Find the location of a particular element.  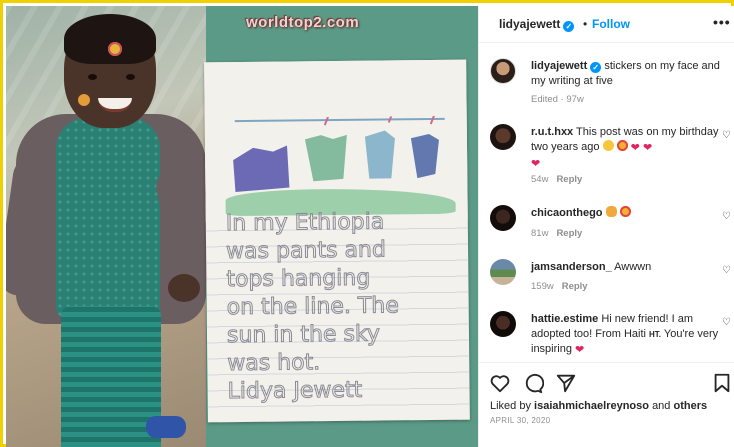

header-username: lidyajewett ✓ is located at coordinates (537, 24).